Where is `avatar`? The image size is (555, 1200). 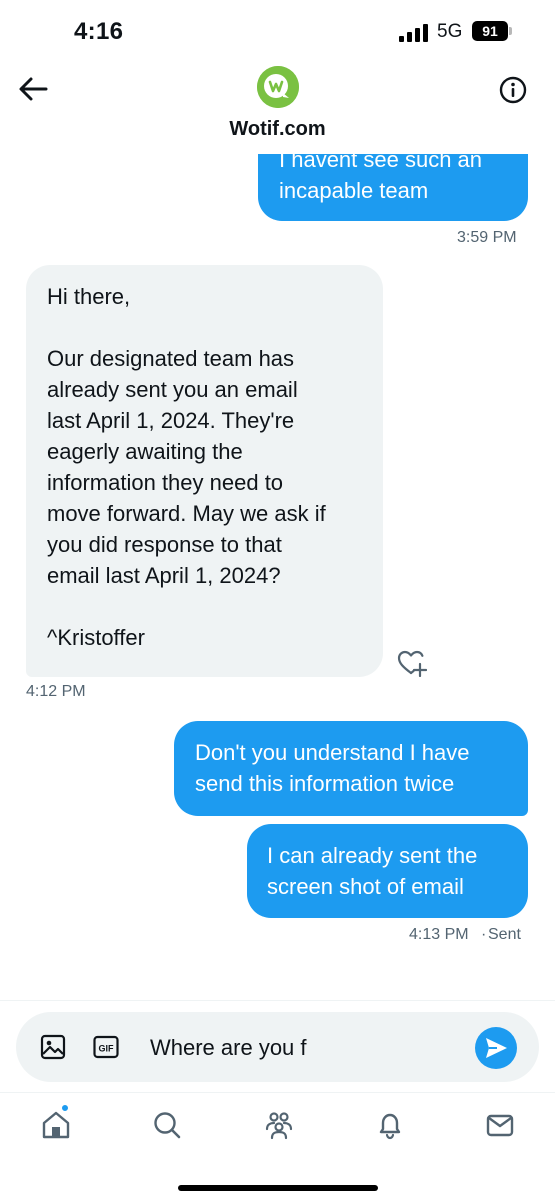
avatar is located at coordinates (278, 87).